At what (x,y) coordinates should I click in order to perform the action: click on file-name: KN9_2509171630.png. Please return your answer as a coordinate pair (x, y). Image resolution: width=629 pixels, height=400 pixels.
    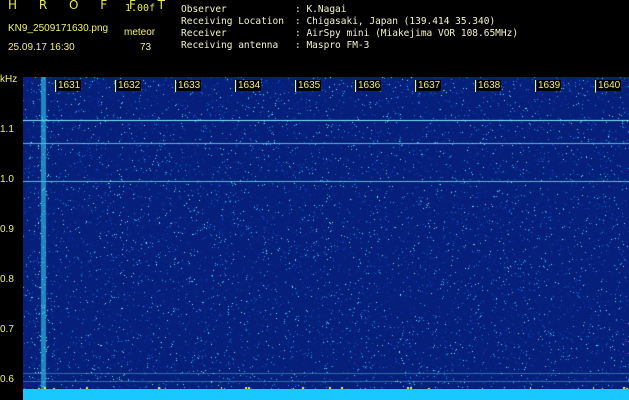
    Looking at the image, I should click on (58, 28).